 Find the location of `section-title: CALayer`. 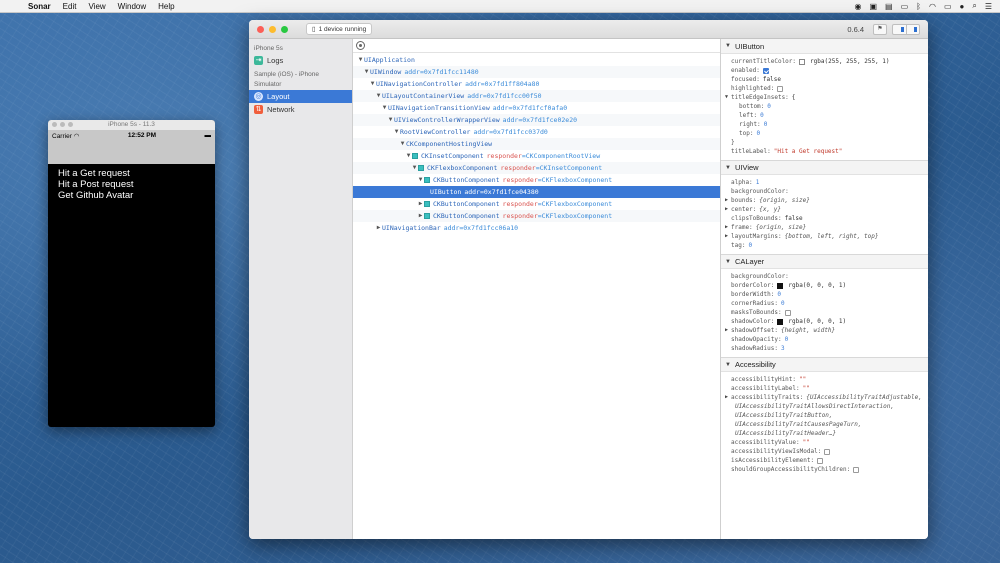

section-title: CALayer is located at coordinates (749, 261).